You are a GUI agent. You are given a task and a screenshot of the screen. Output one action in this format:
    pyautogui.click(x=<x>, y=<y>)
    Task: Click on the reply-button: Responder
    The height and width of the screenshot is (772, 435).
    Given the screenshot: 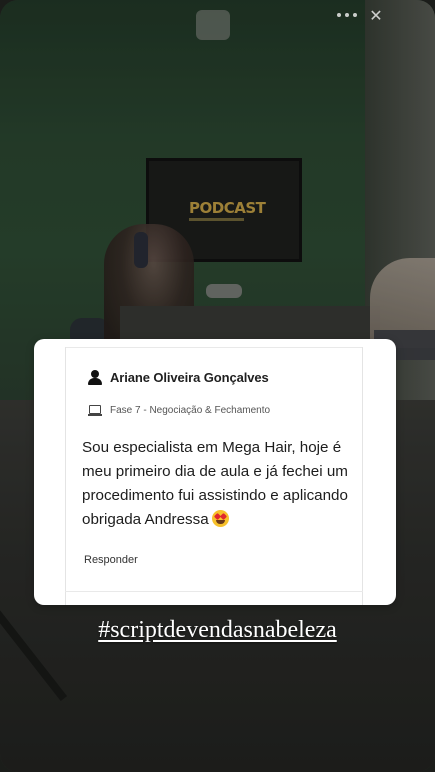 What is the action you would take?
    pyautogui.click(x=111, y=560)
    